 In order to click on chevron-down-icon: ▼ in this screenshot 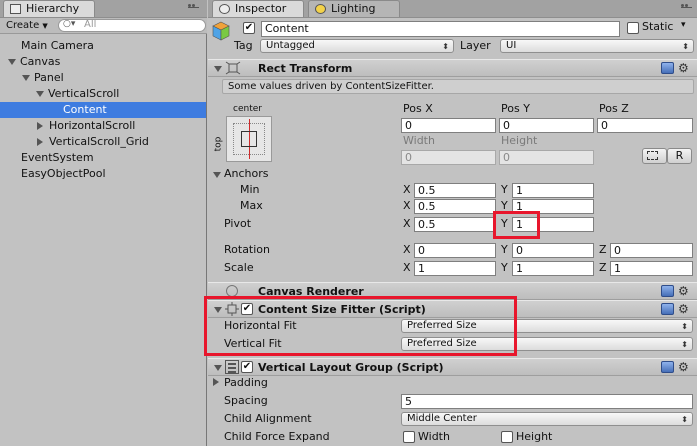, I will do `click(45, 26)`.